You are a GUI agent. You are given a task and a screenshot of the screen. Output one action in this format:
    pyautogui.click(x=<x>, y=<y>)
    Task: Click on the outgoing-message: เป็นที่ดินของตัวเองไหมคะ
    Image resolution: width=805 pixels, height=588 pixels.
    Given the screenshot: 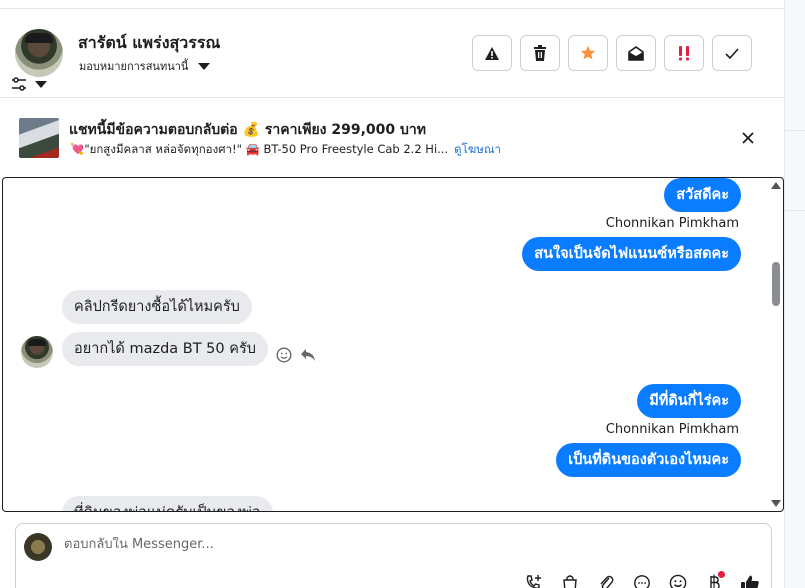 What is the action you would take?
    pyautogui.click(x=648, y=460)
    